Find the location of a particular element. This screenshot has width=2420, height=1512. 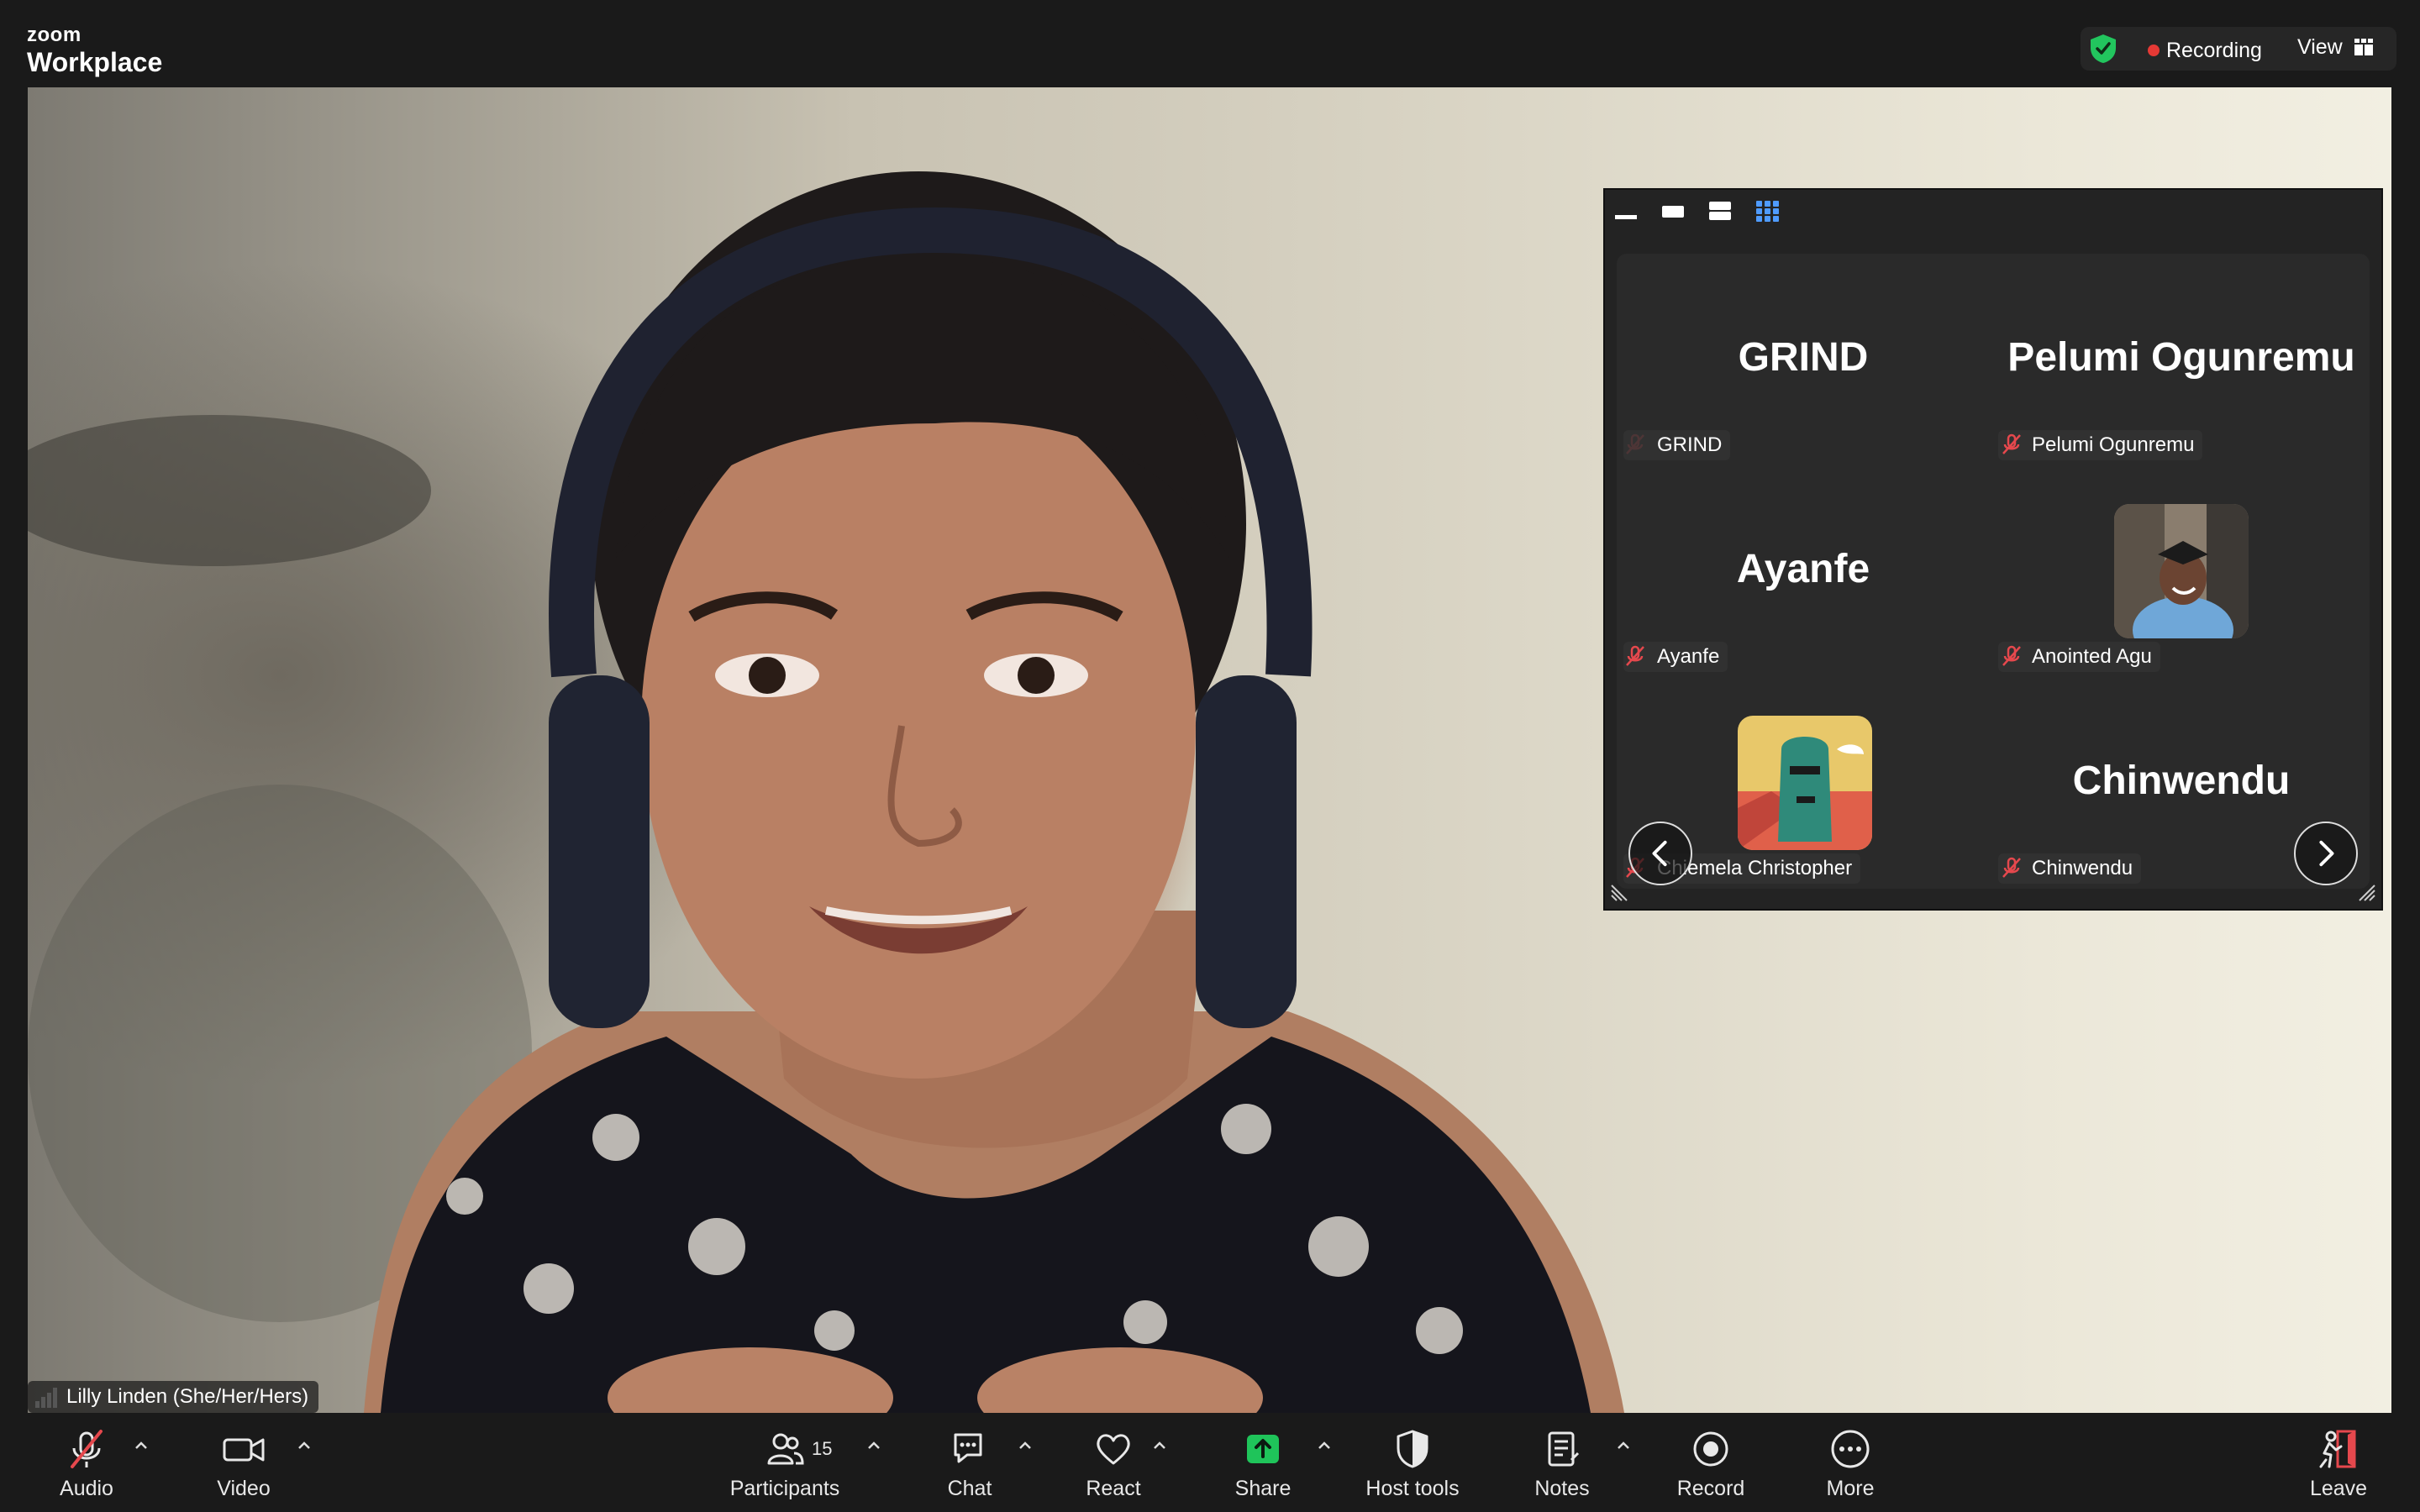

chat-options-chevron-icon is located at coordinates (1025, 1446).